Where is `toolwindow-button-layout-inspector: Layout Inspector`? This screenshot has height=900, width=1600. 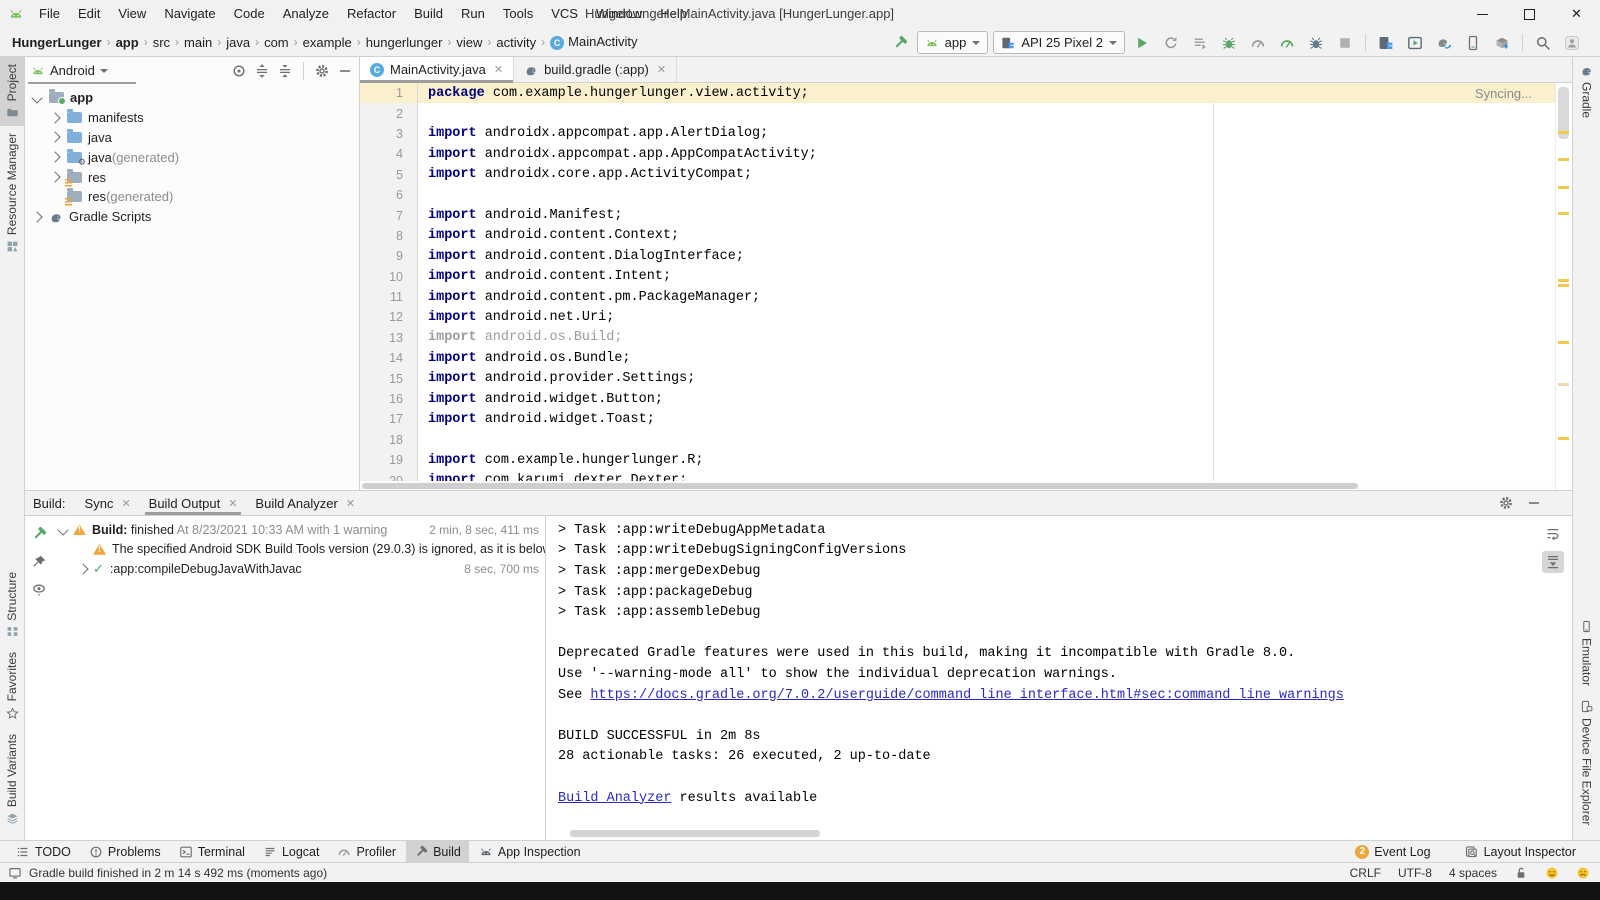
toolwindow-button-layout-inspector: Layout Inspector is located at coordinates (1520, 851).